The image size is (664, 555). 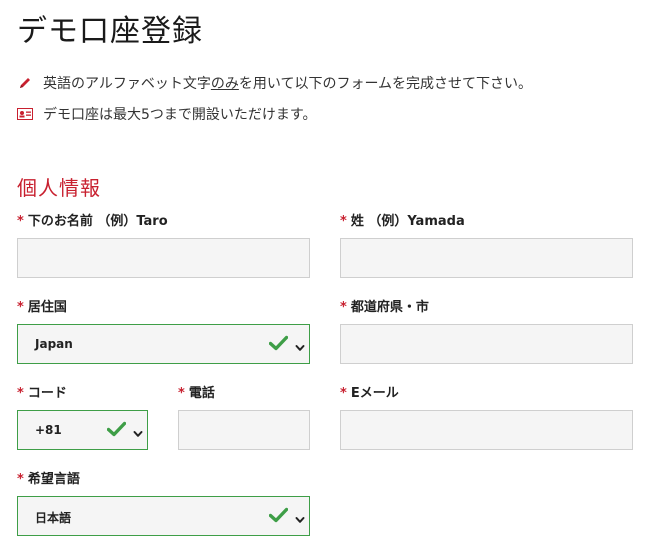 What do you see at coordinates (92, 221) in the screenshot?
I see `first-name-label: * 下のお名前 （例）Taro` at bounding box center [92, 221].